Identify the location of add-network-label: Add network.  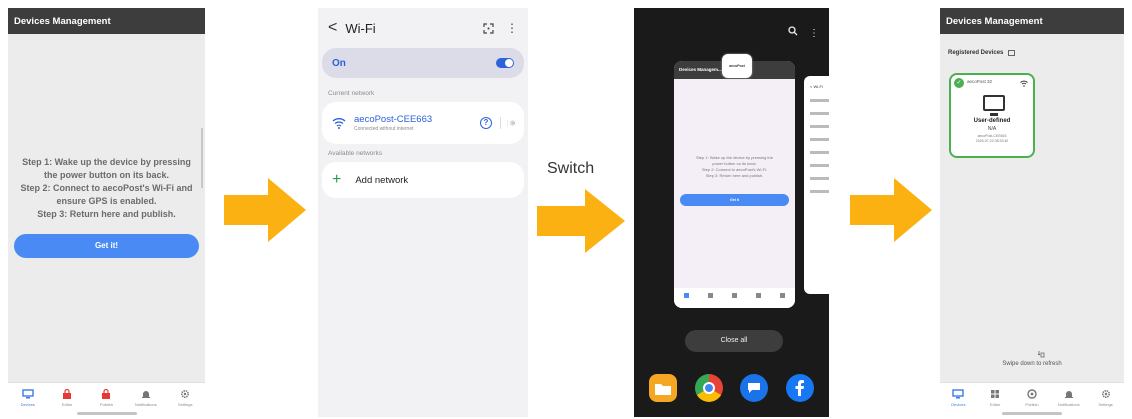
(382, 180).